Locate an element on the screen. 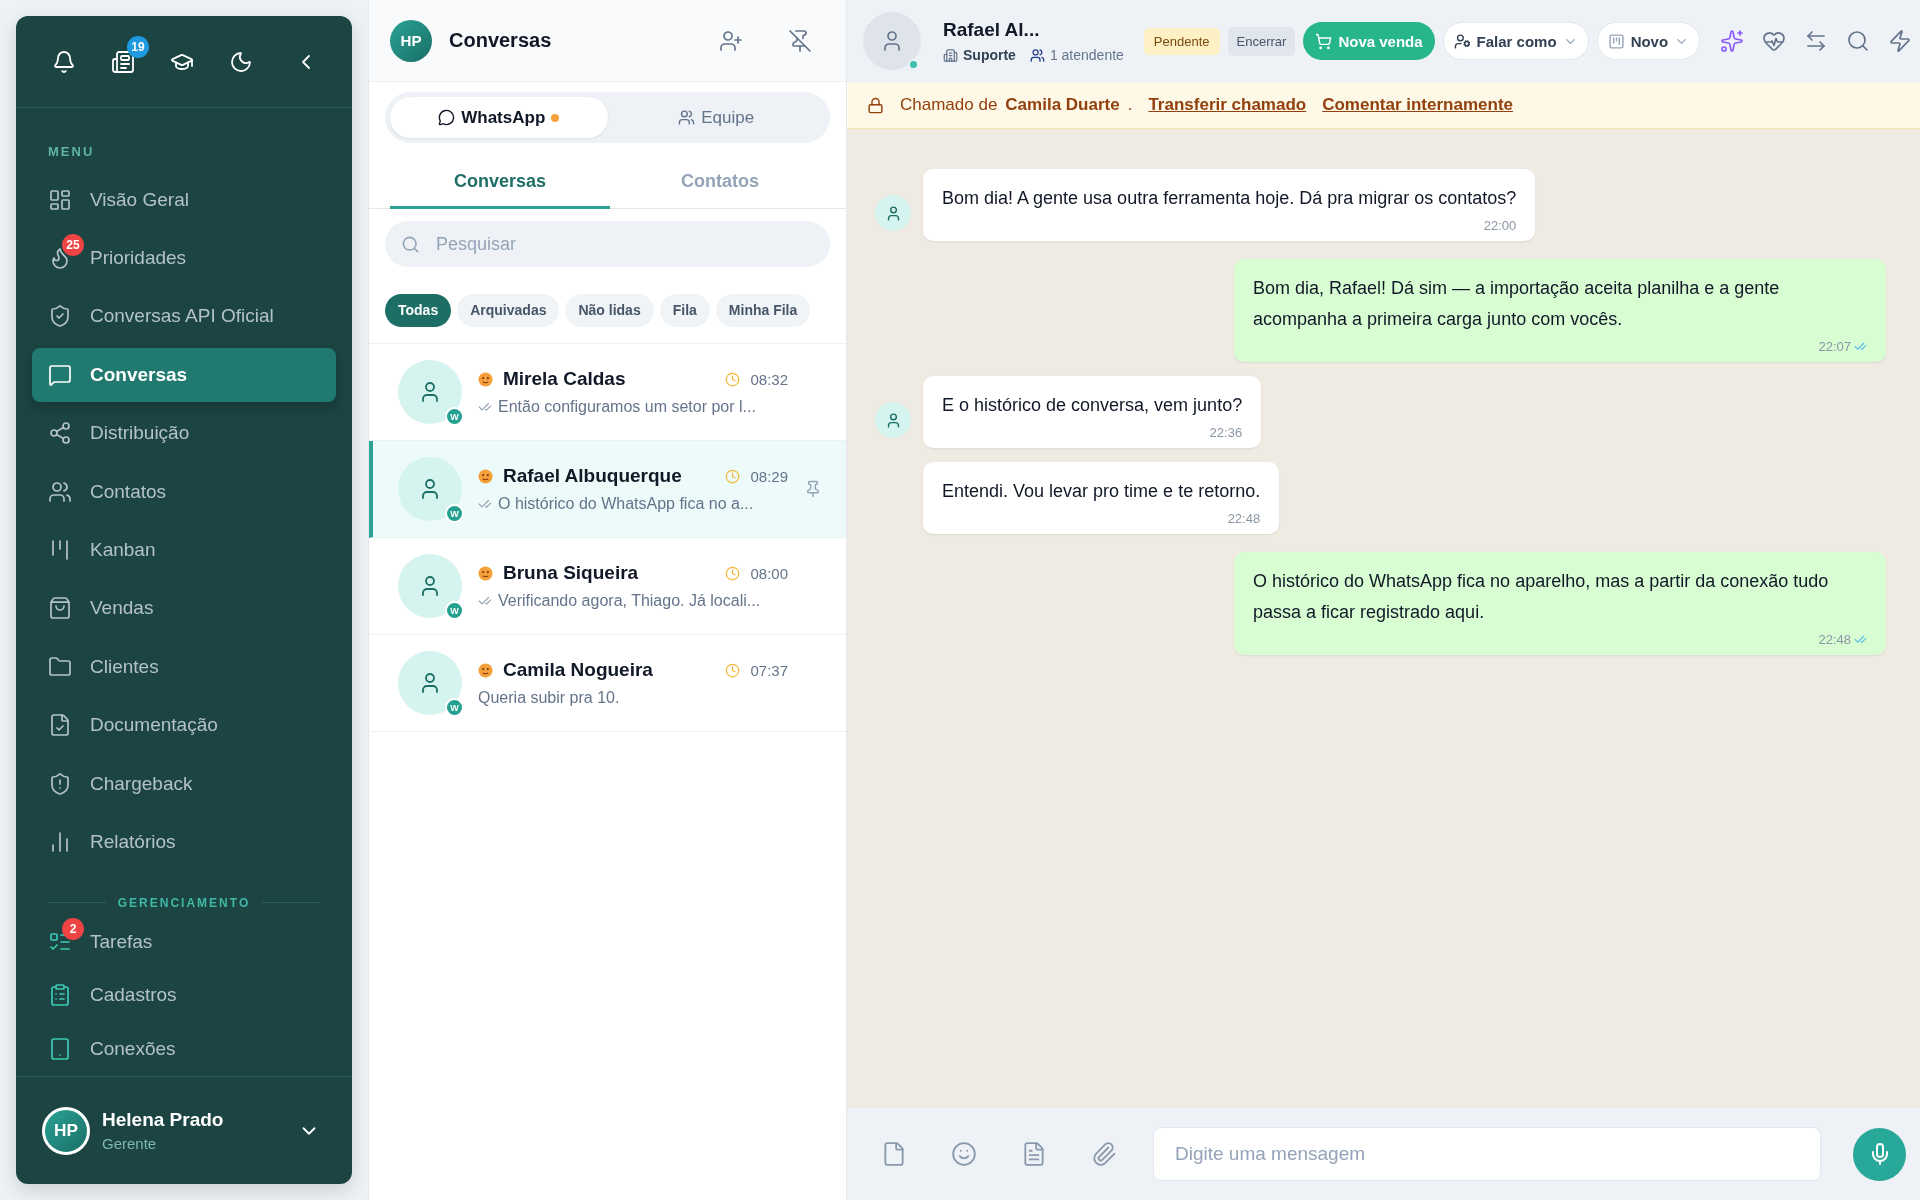 This screenshot has width=1920, height=1200. filter-chip: Minha Fila is located at coordinates (763, 310).